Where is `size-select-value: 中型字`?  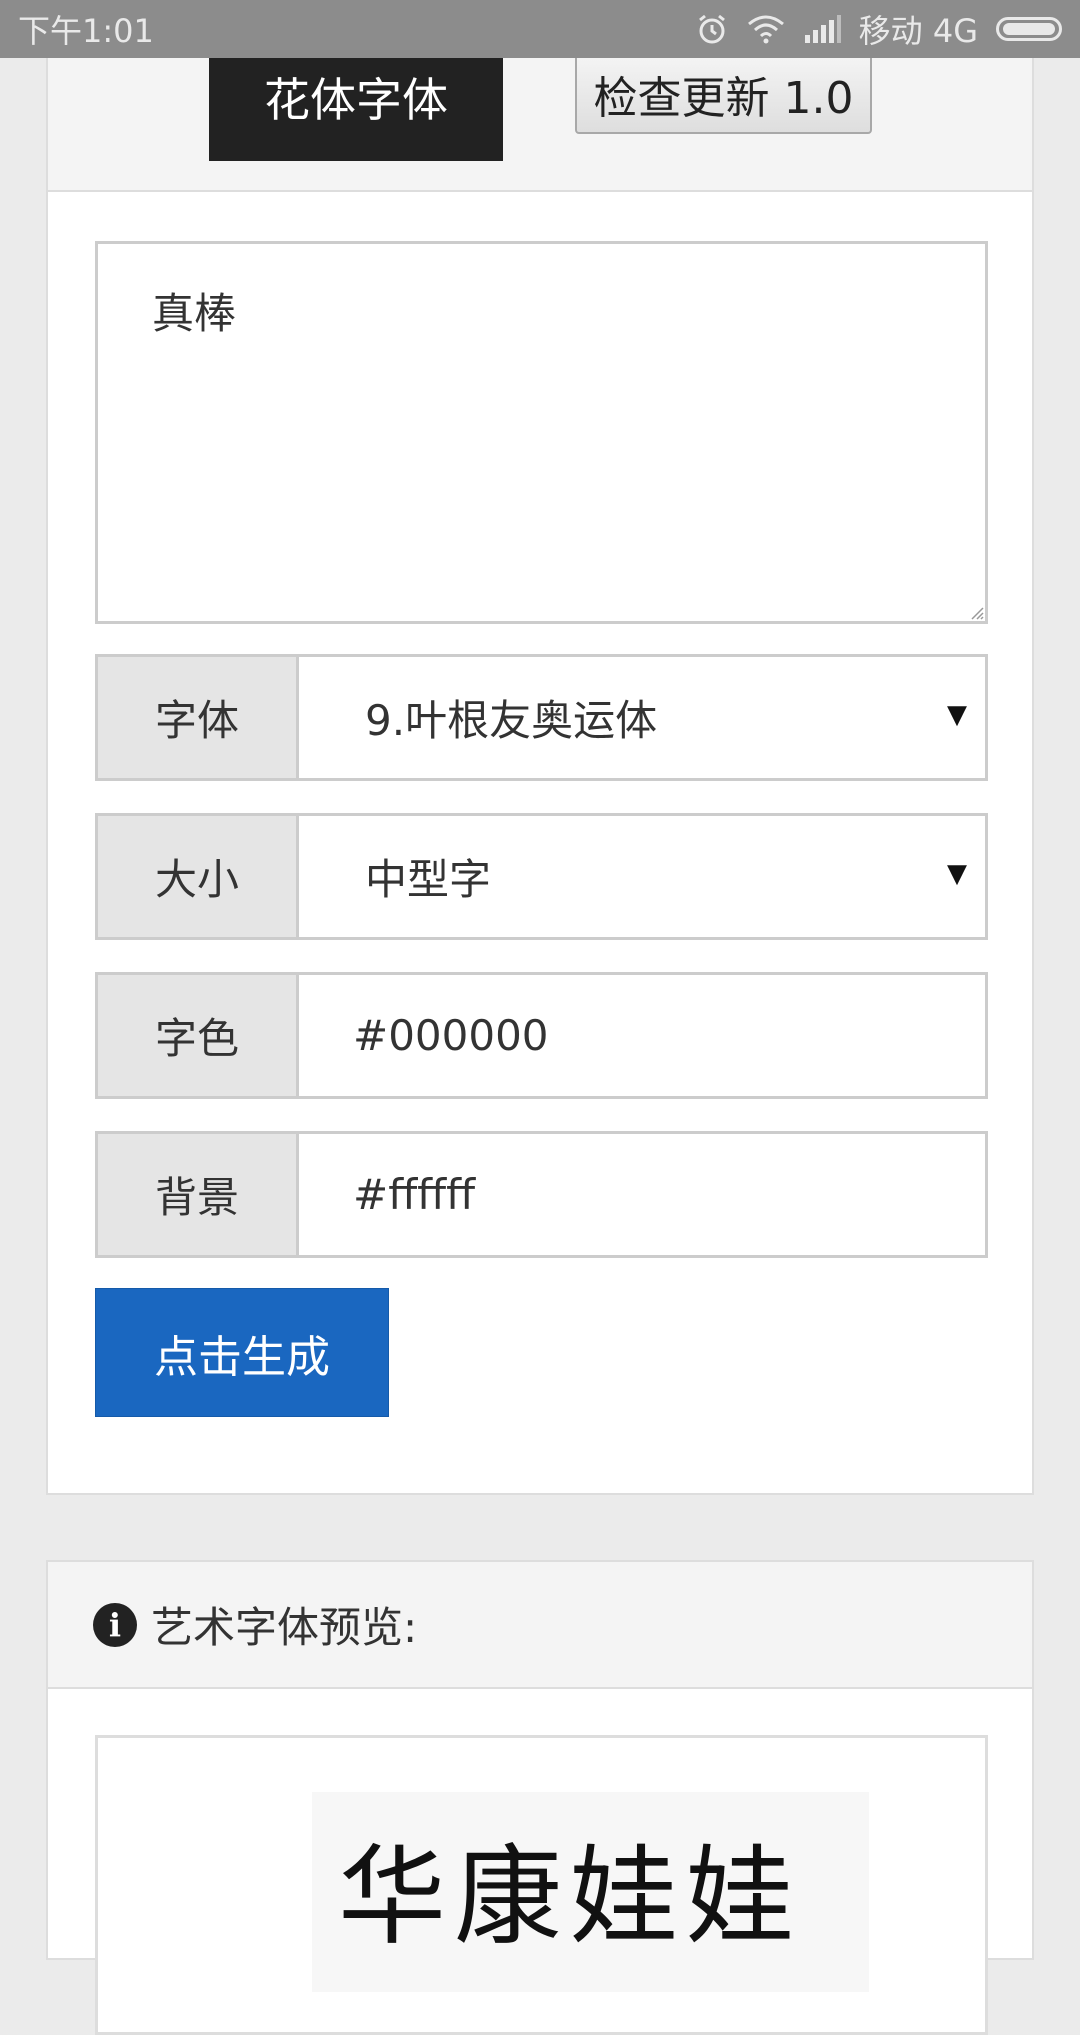
size-select-value: 中型字 is located at coordinates (428, 879).